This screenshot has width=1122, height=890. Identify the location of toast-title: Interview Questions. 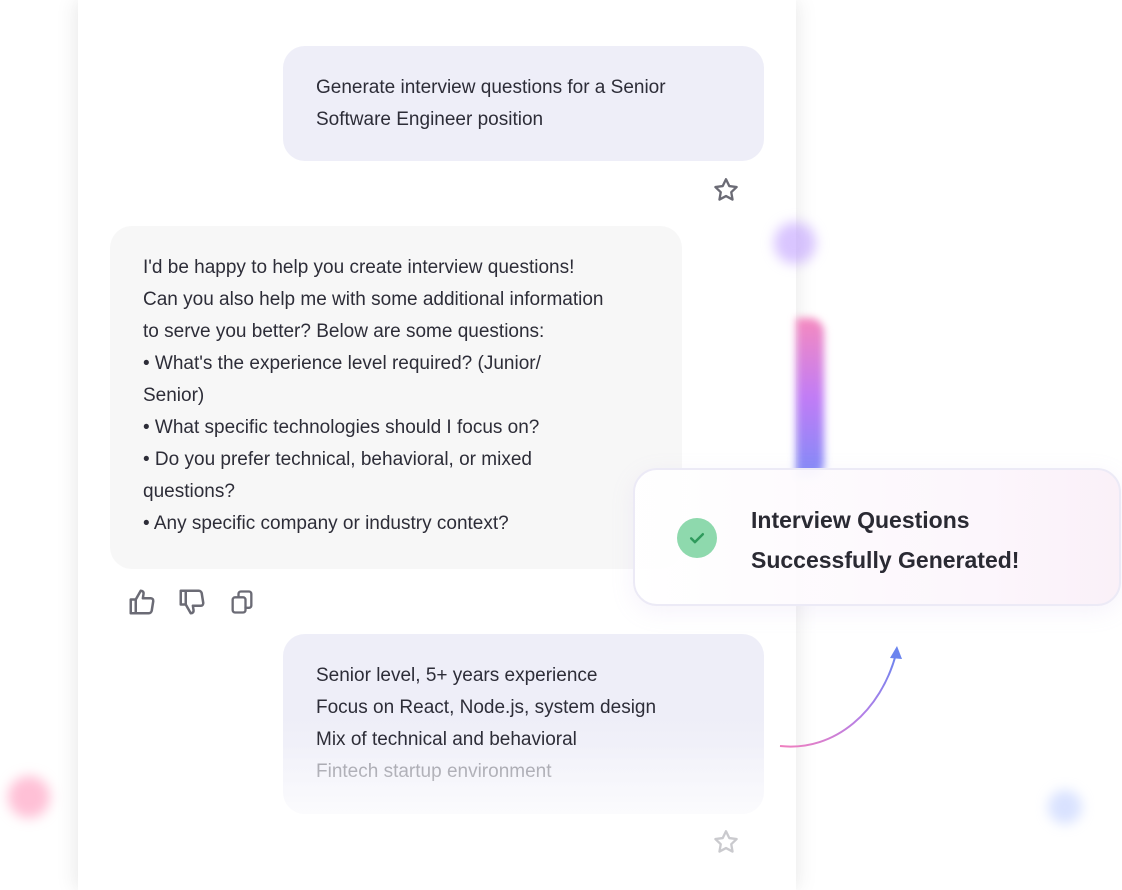
(860, 520).